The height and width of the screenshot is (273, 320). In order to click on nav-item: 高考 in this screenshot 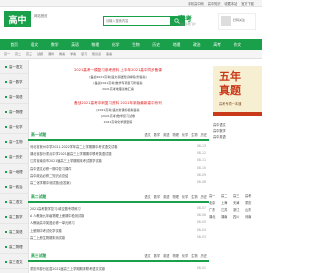, I will do `click(217, 44)`.